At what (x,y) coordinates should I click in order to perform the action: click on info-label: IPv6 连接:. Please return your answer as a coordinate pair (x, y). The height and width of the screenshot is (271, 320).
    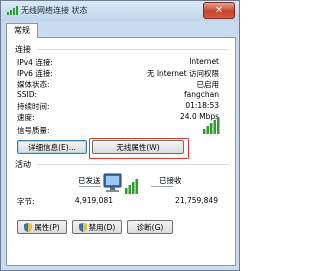
    Looking at the image, I should click on (35, 73).